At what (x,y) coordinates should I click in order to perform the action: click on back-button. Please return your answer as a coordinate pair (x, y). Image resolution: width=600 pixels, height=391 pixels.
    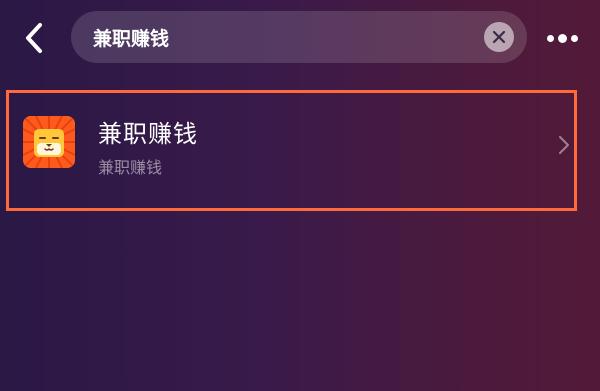
    Looking at the image, I should click on (34, 38).